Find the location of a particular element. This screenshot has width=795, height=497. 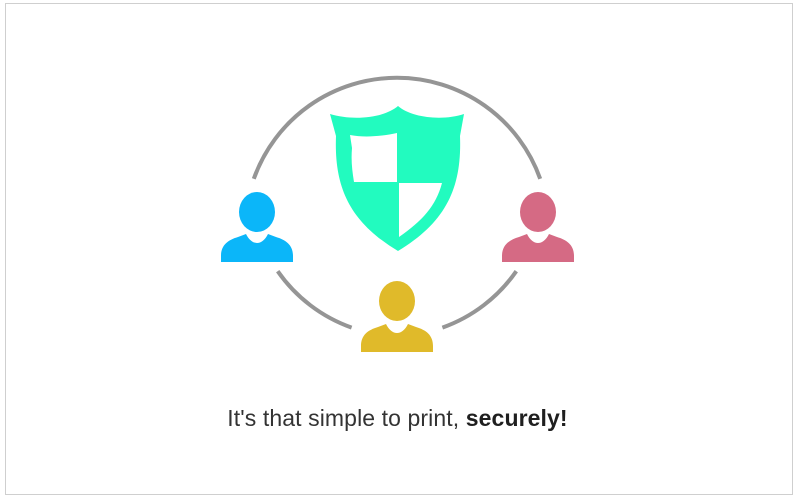

shield-icon is located at coordinates (397, 178).